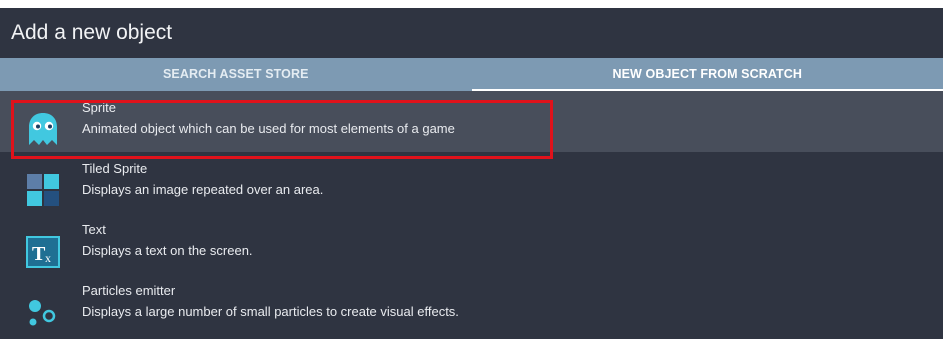 This screenshot has width=943, height=339. What do you see at coordinates (471, 33) in the screenshot?
I see `dialog-title: Add a new object` at bounding box center [471, 33].